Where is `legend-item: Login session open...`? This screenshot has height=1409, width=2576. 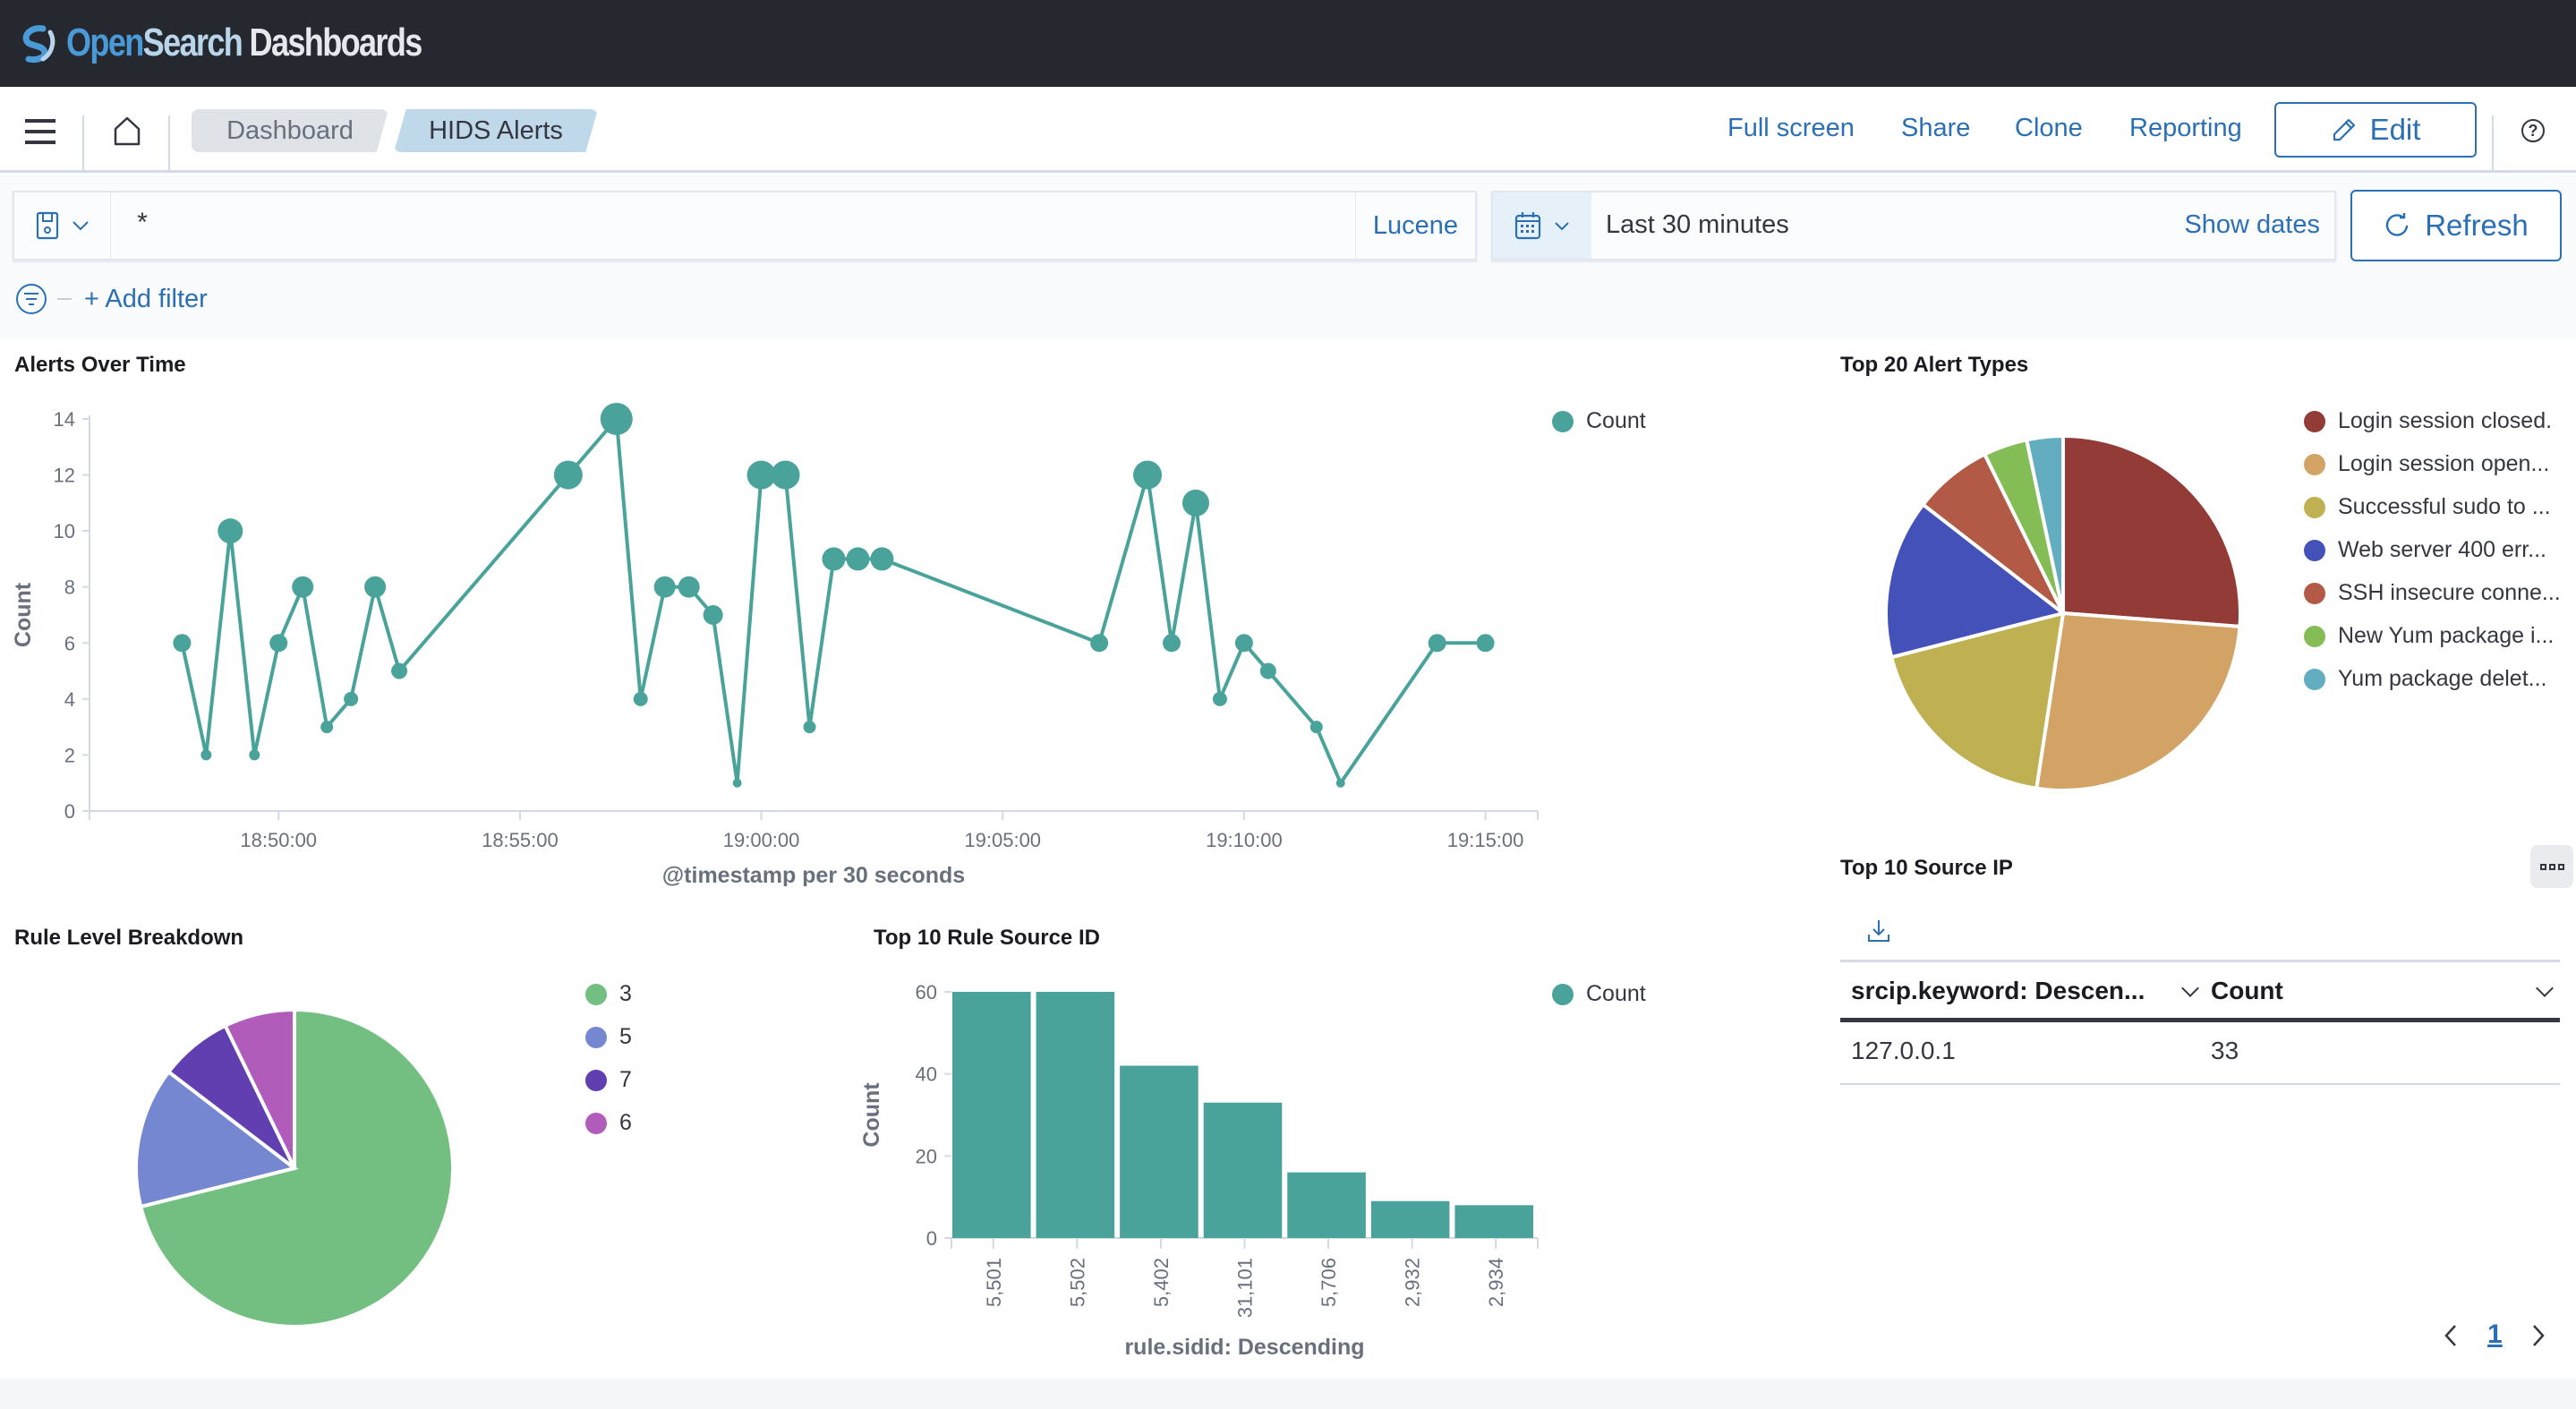 legend-item: Login session open... is located at coordinates (2426, 464).